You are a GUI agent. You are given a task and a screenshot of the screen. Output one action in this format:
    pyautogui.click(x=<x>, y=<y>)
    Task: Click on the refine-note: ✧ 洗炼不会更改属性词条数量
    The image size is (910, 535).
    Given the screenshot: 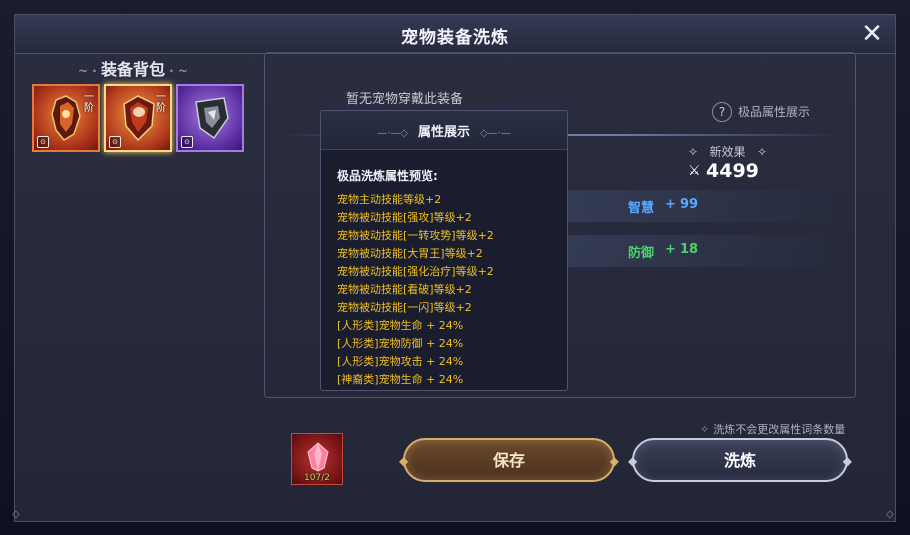 What is the action you would take?
    pyautogui.click(x=772, y=429)
    